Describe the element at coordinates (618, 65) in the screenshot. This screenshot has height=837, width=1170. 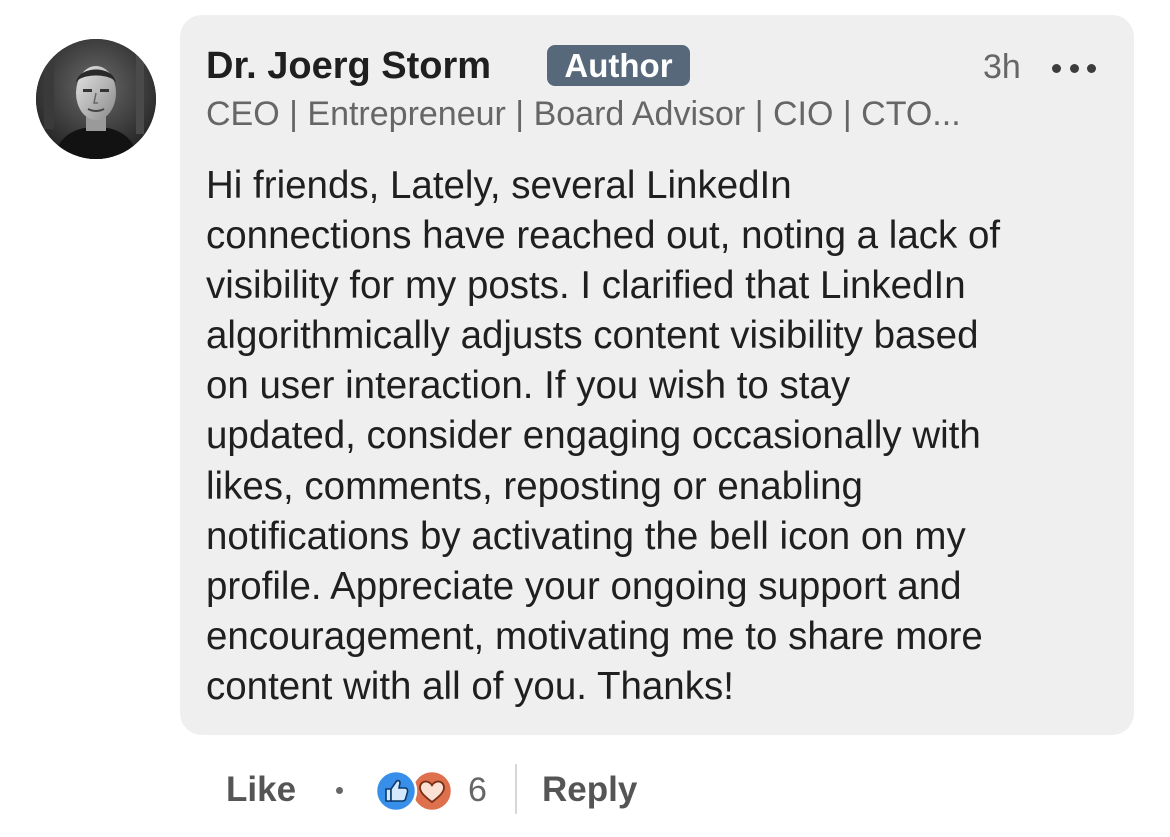
I see `author-badge: Author` at that location.